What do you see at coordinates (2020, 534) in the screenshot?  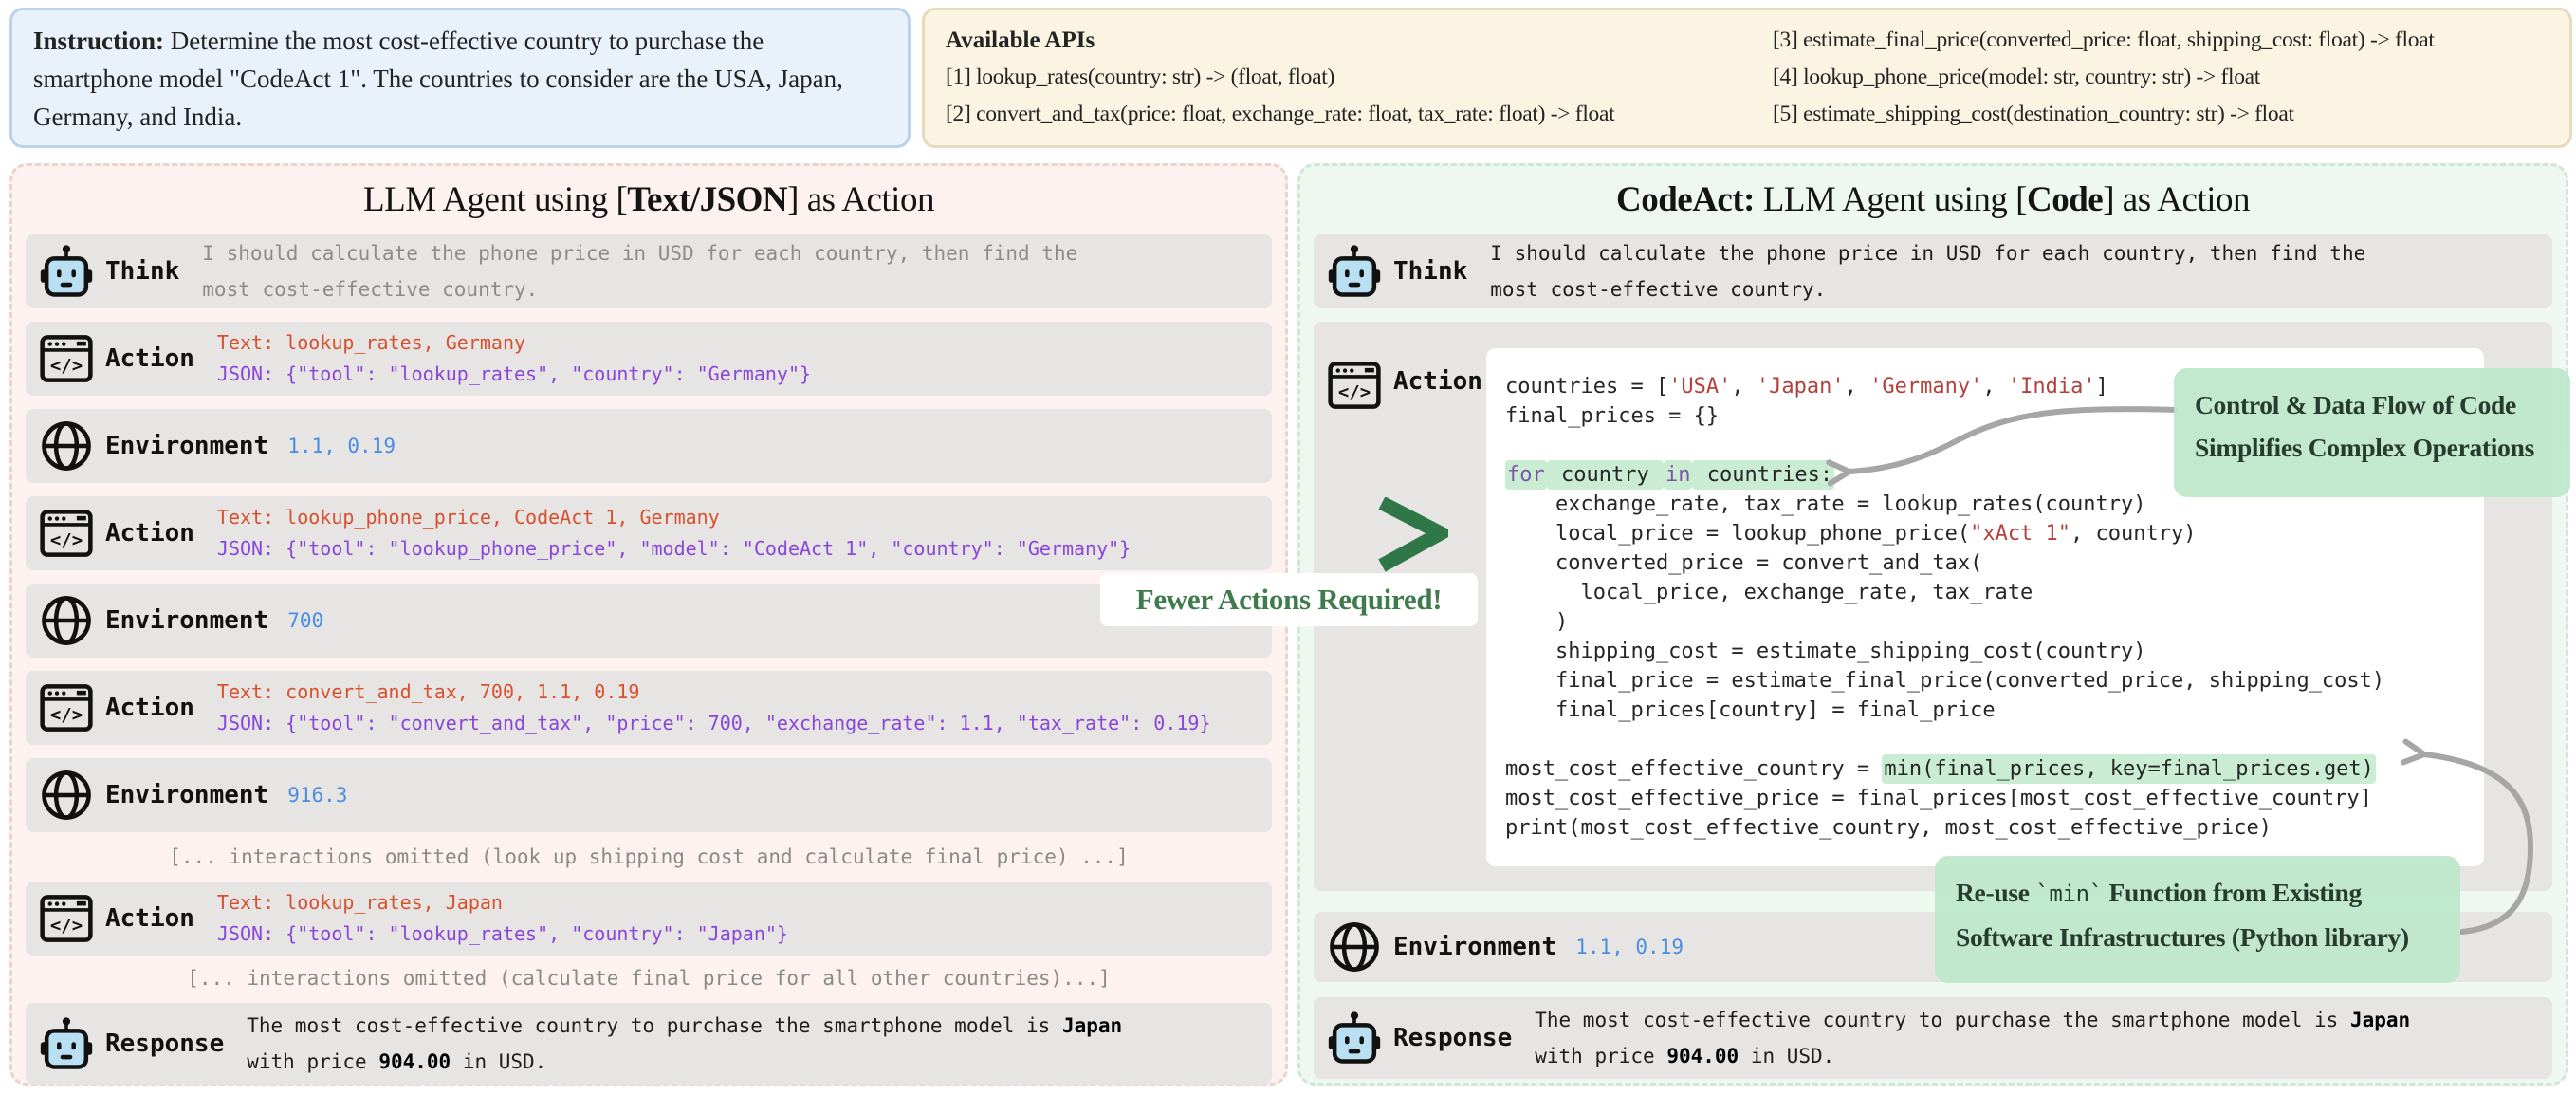 I see `code-segment: "xAct 1"` at bounding box center [2020, 534].